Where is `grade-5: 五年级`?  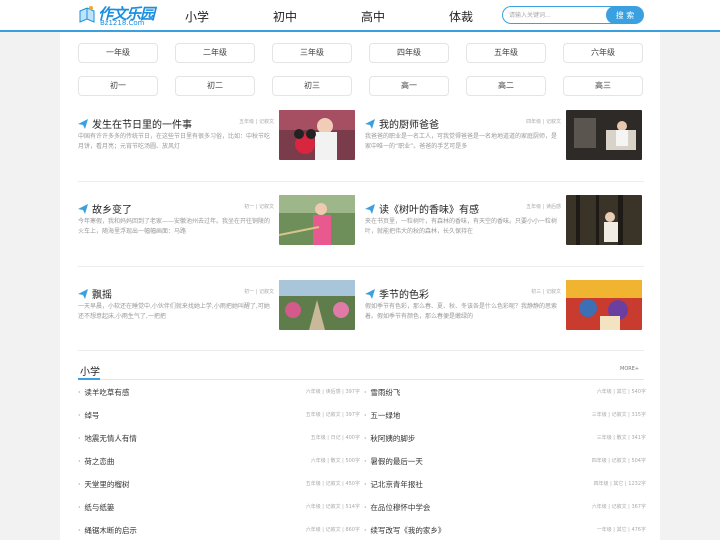 grade-5: 五年级 is located at coordinates (506, 53).